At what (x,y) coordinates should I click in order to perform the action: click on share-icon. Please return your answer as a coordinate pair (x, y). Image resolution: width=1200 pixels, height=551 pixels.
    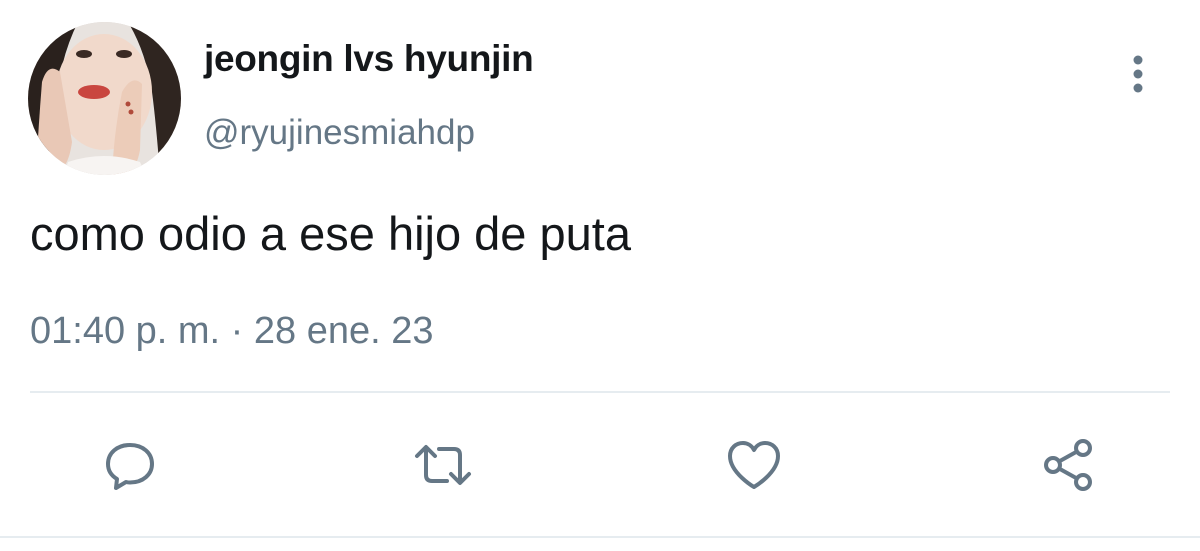
    Looking at the image, I should click on (1068, 465).